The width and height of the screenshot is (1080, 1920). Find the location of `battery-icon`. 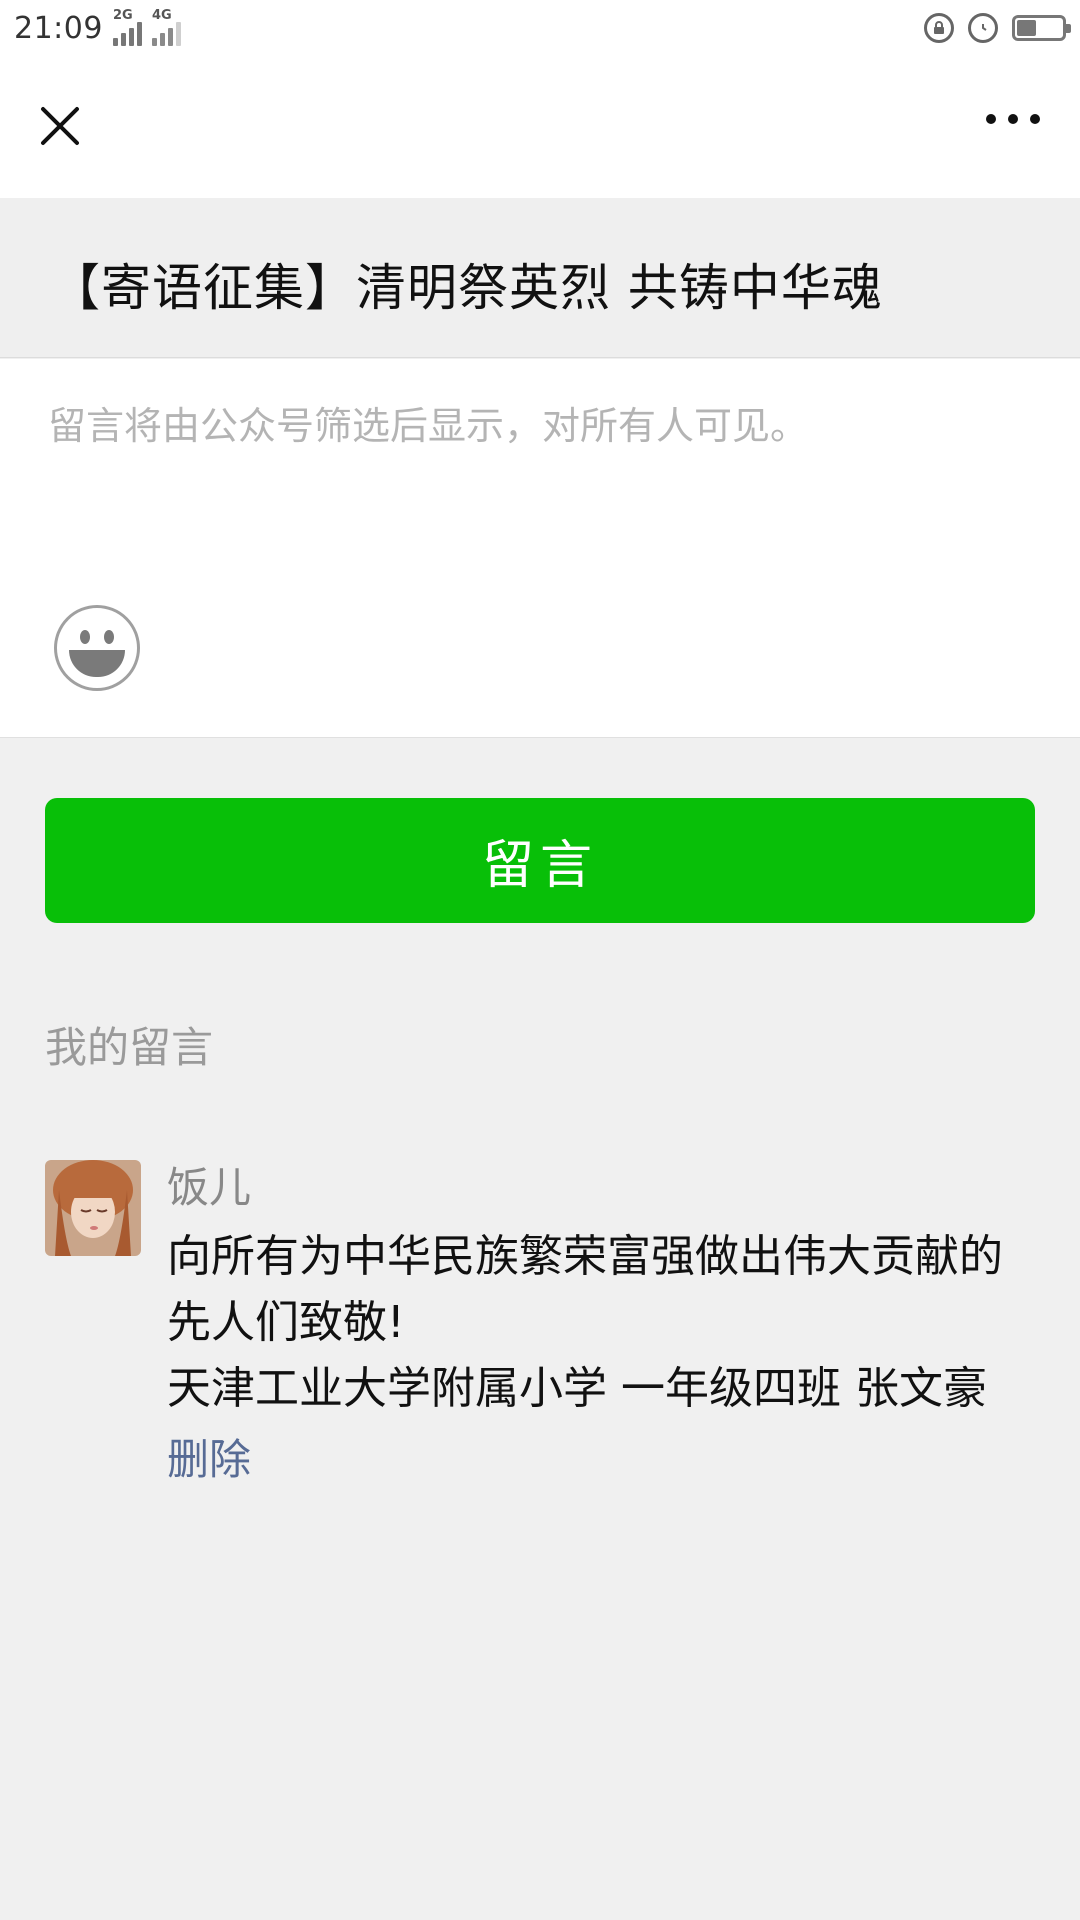

battery-icon is located at coordinates (1041, 28).